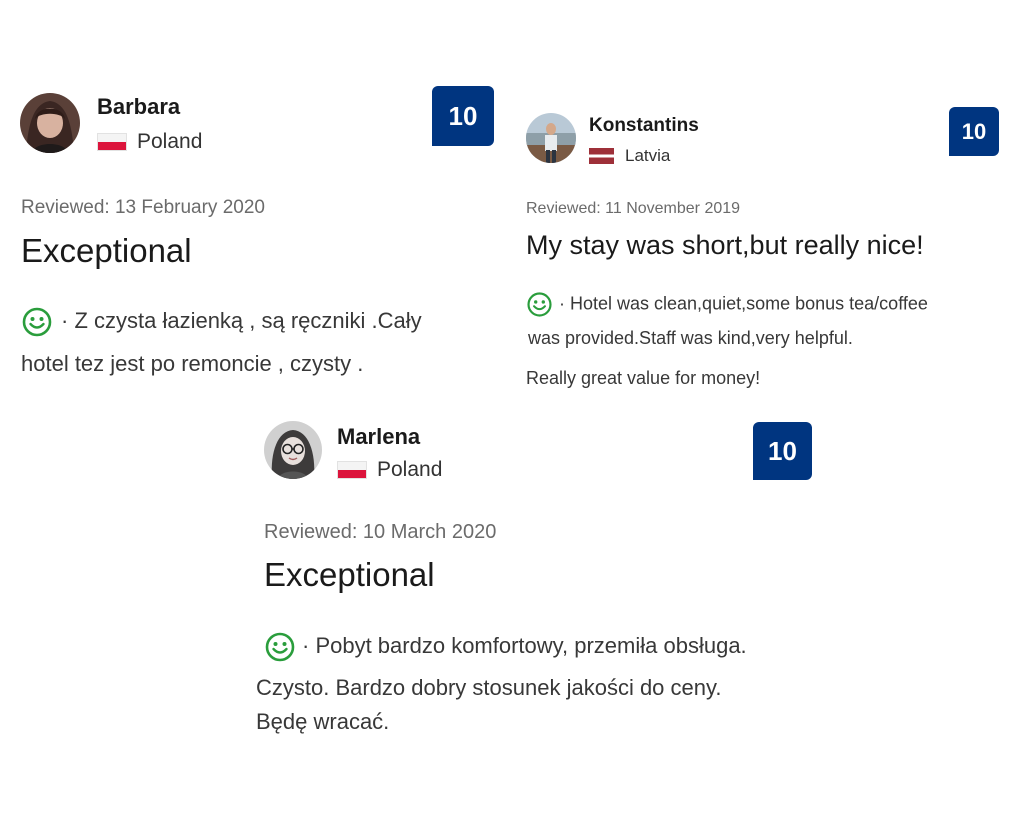  Describe the element at coordinates (601, 156) in the screenshot. I see `latvia-flag-icon` at that location.